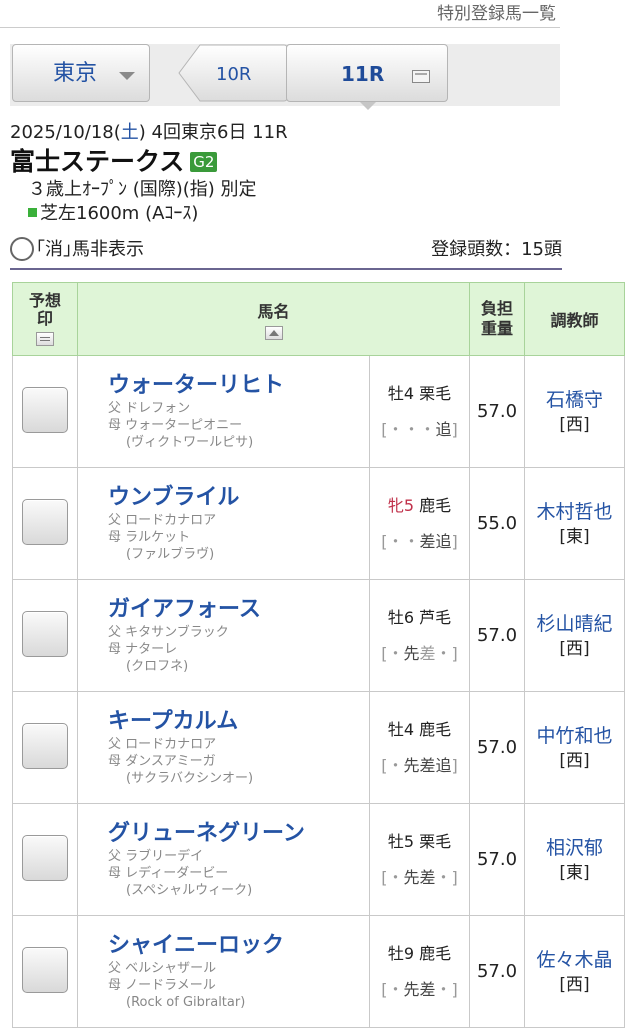  What do you see at coordinates (421, 76) in the screenshot?
I see `window-icon` at bounding box center [421, 76].